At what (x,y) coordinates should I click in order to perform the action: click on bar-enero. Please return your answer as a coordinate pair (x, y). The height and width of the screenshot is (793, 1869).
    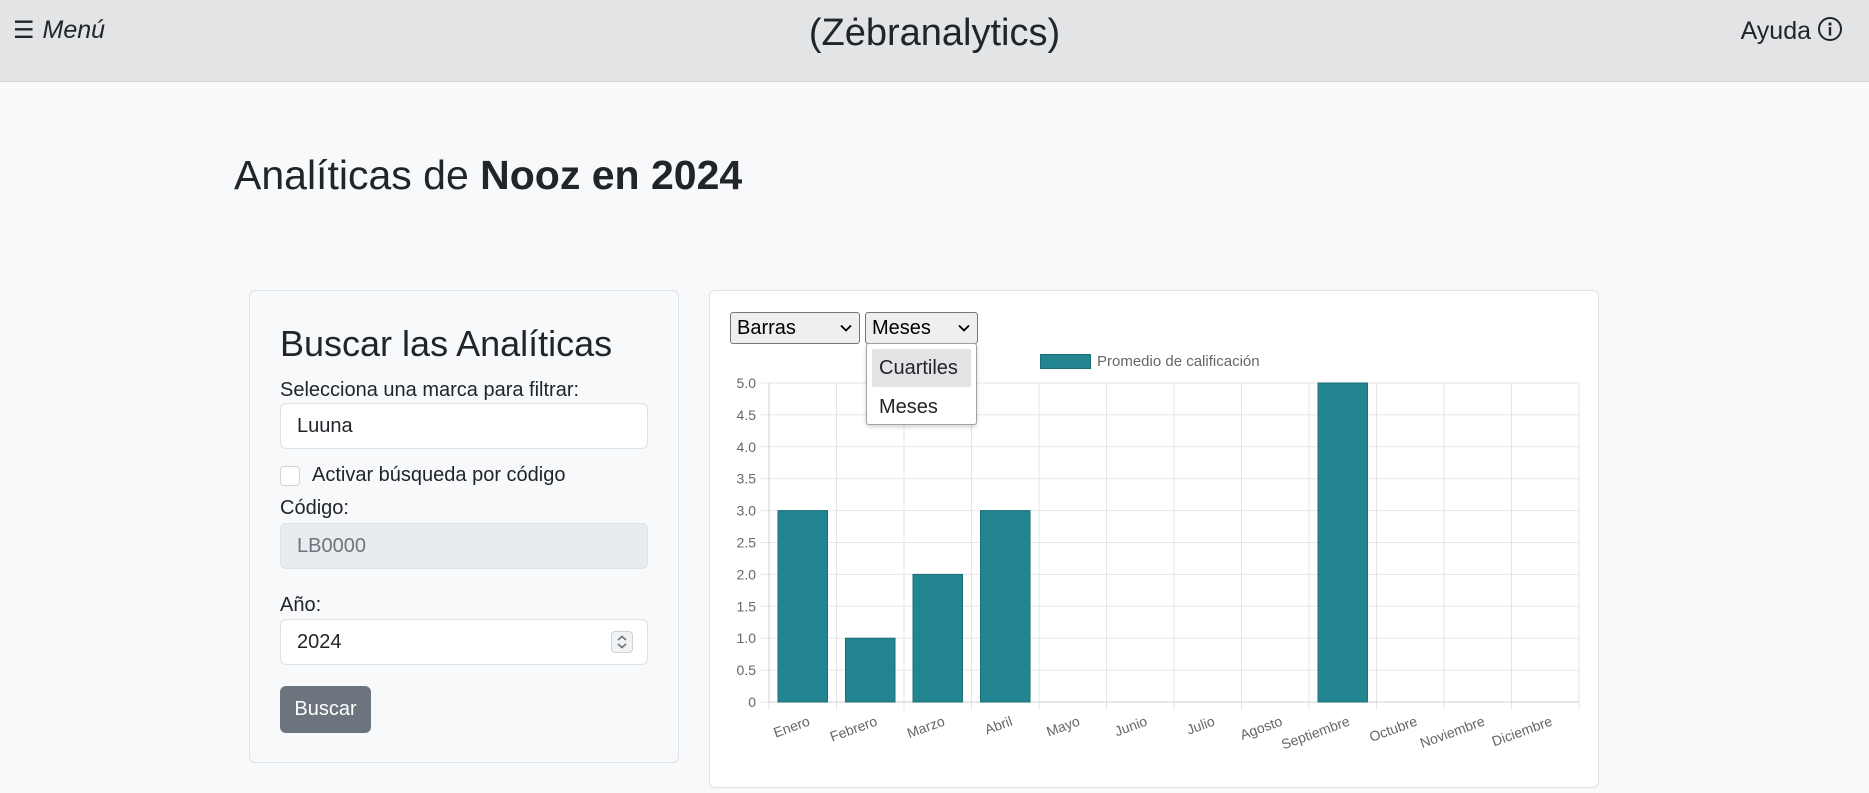
    Looking at the image, I should click on (802, 606).